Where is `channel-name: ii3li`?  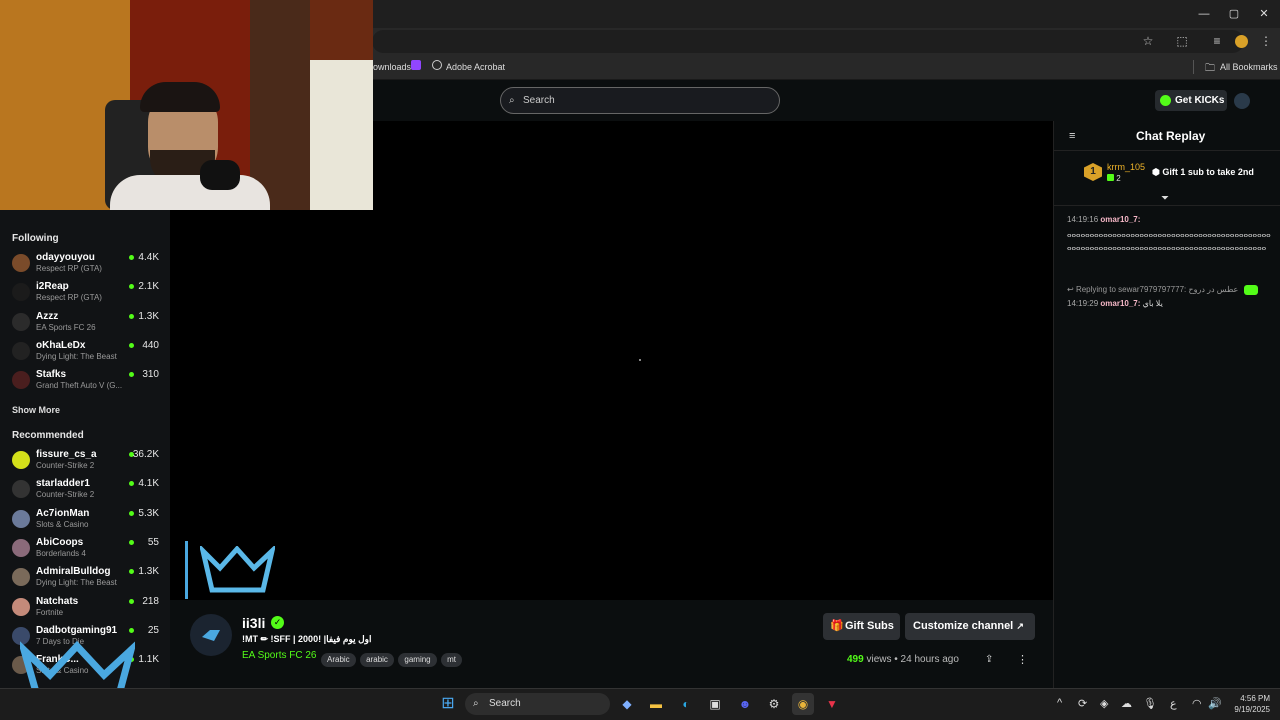
channel-name: ii3li is located at coordinates (253, 623).